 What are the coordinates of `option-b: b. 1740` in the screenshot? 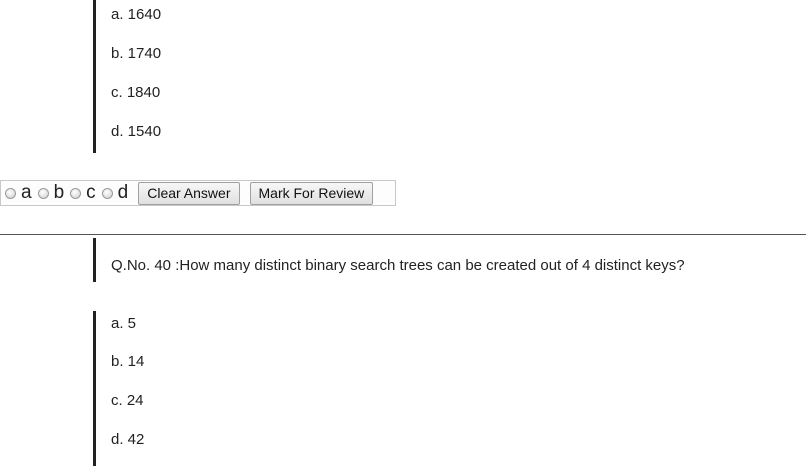 It's located at (136, 53).